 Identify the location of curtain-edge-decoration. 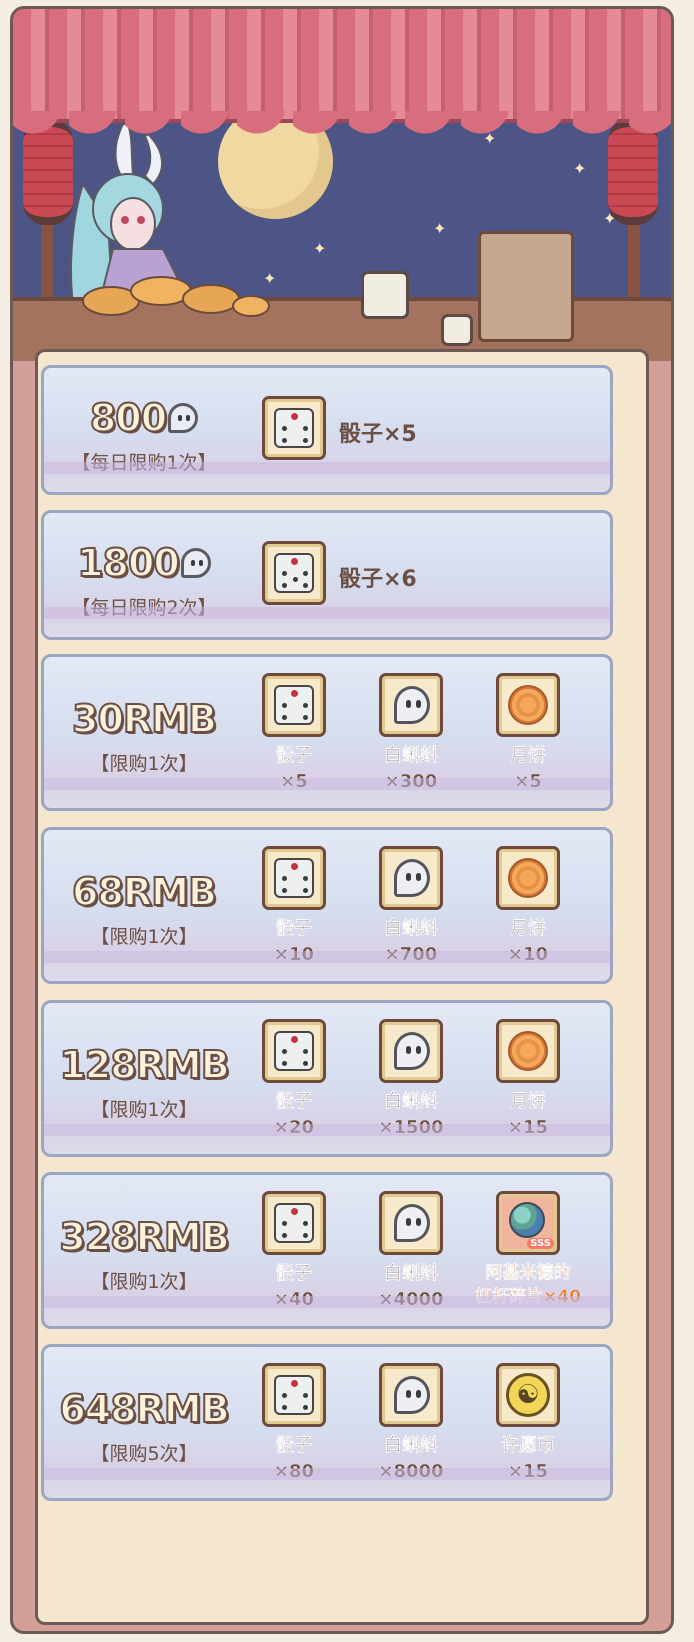
(342, 131).